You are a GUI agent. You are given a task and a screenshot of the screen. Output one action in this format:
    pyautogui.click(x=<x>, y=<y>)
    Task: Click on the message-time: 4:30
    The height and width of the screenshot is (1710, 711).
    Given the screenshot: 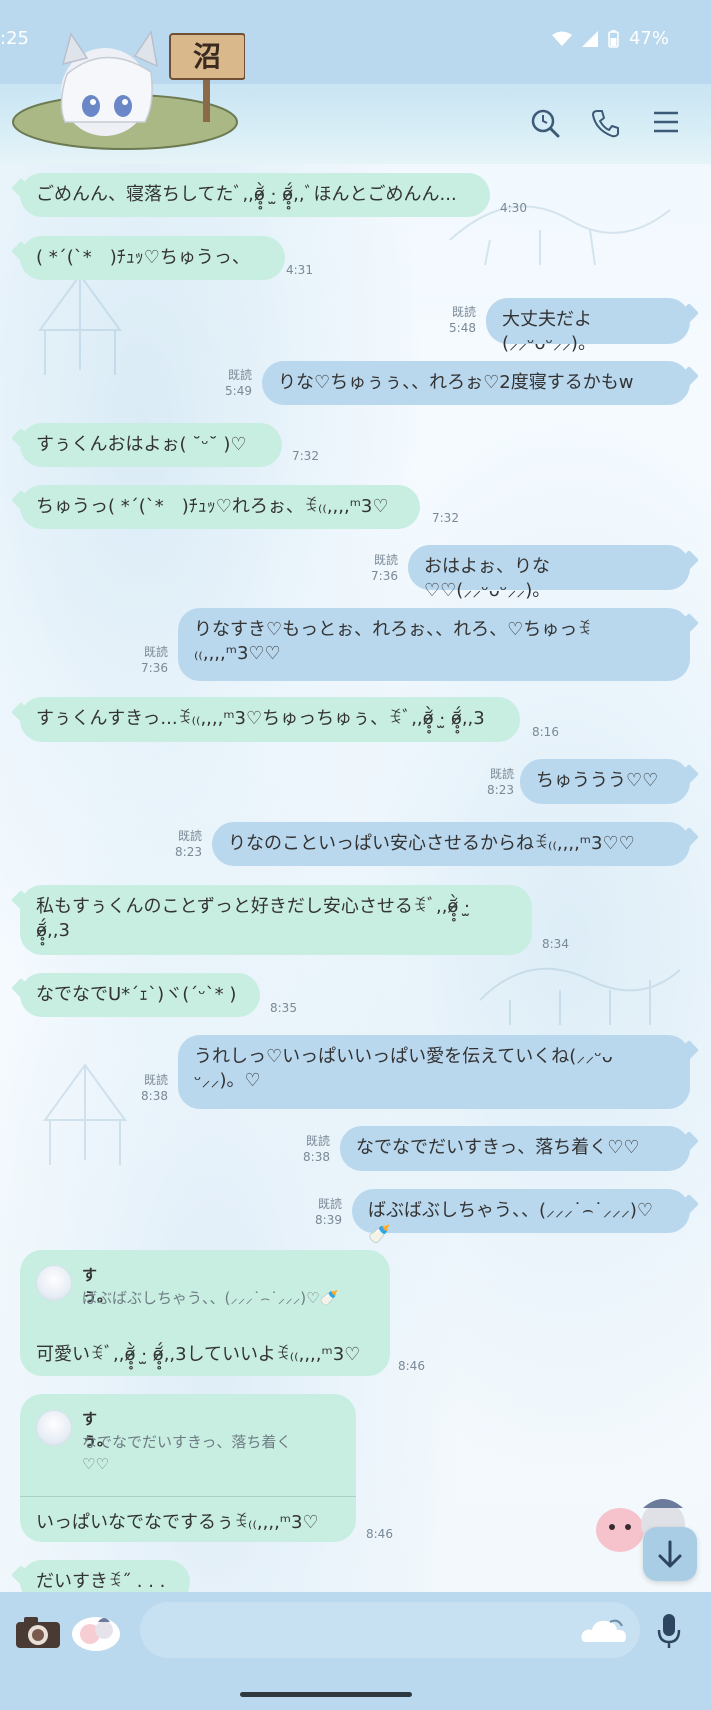 What is the action you would take?
    pyautogui.click(x=513, y=208)
    